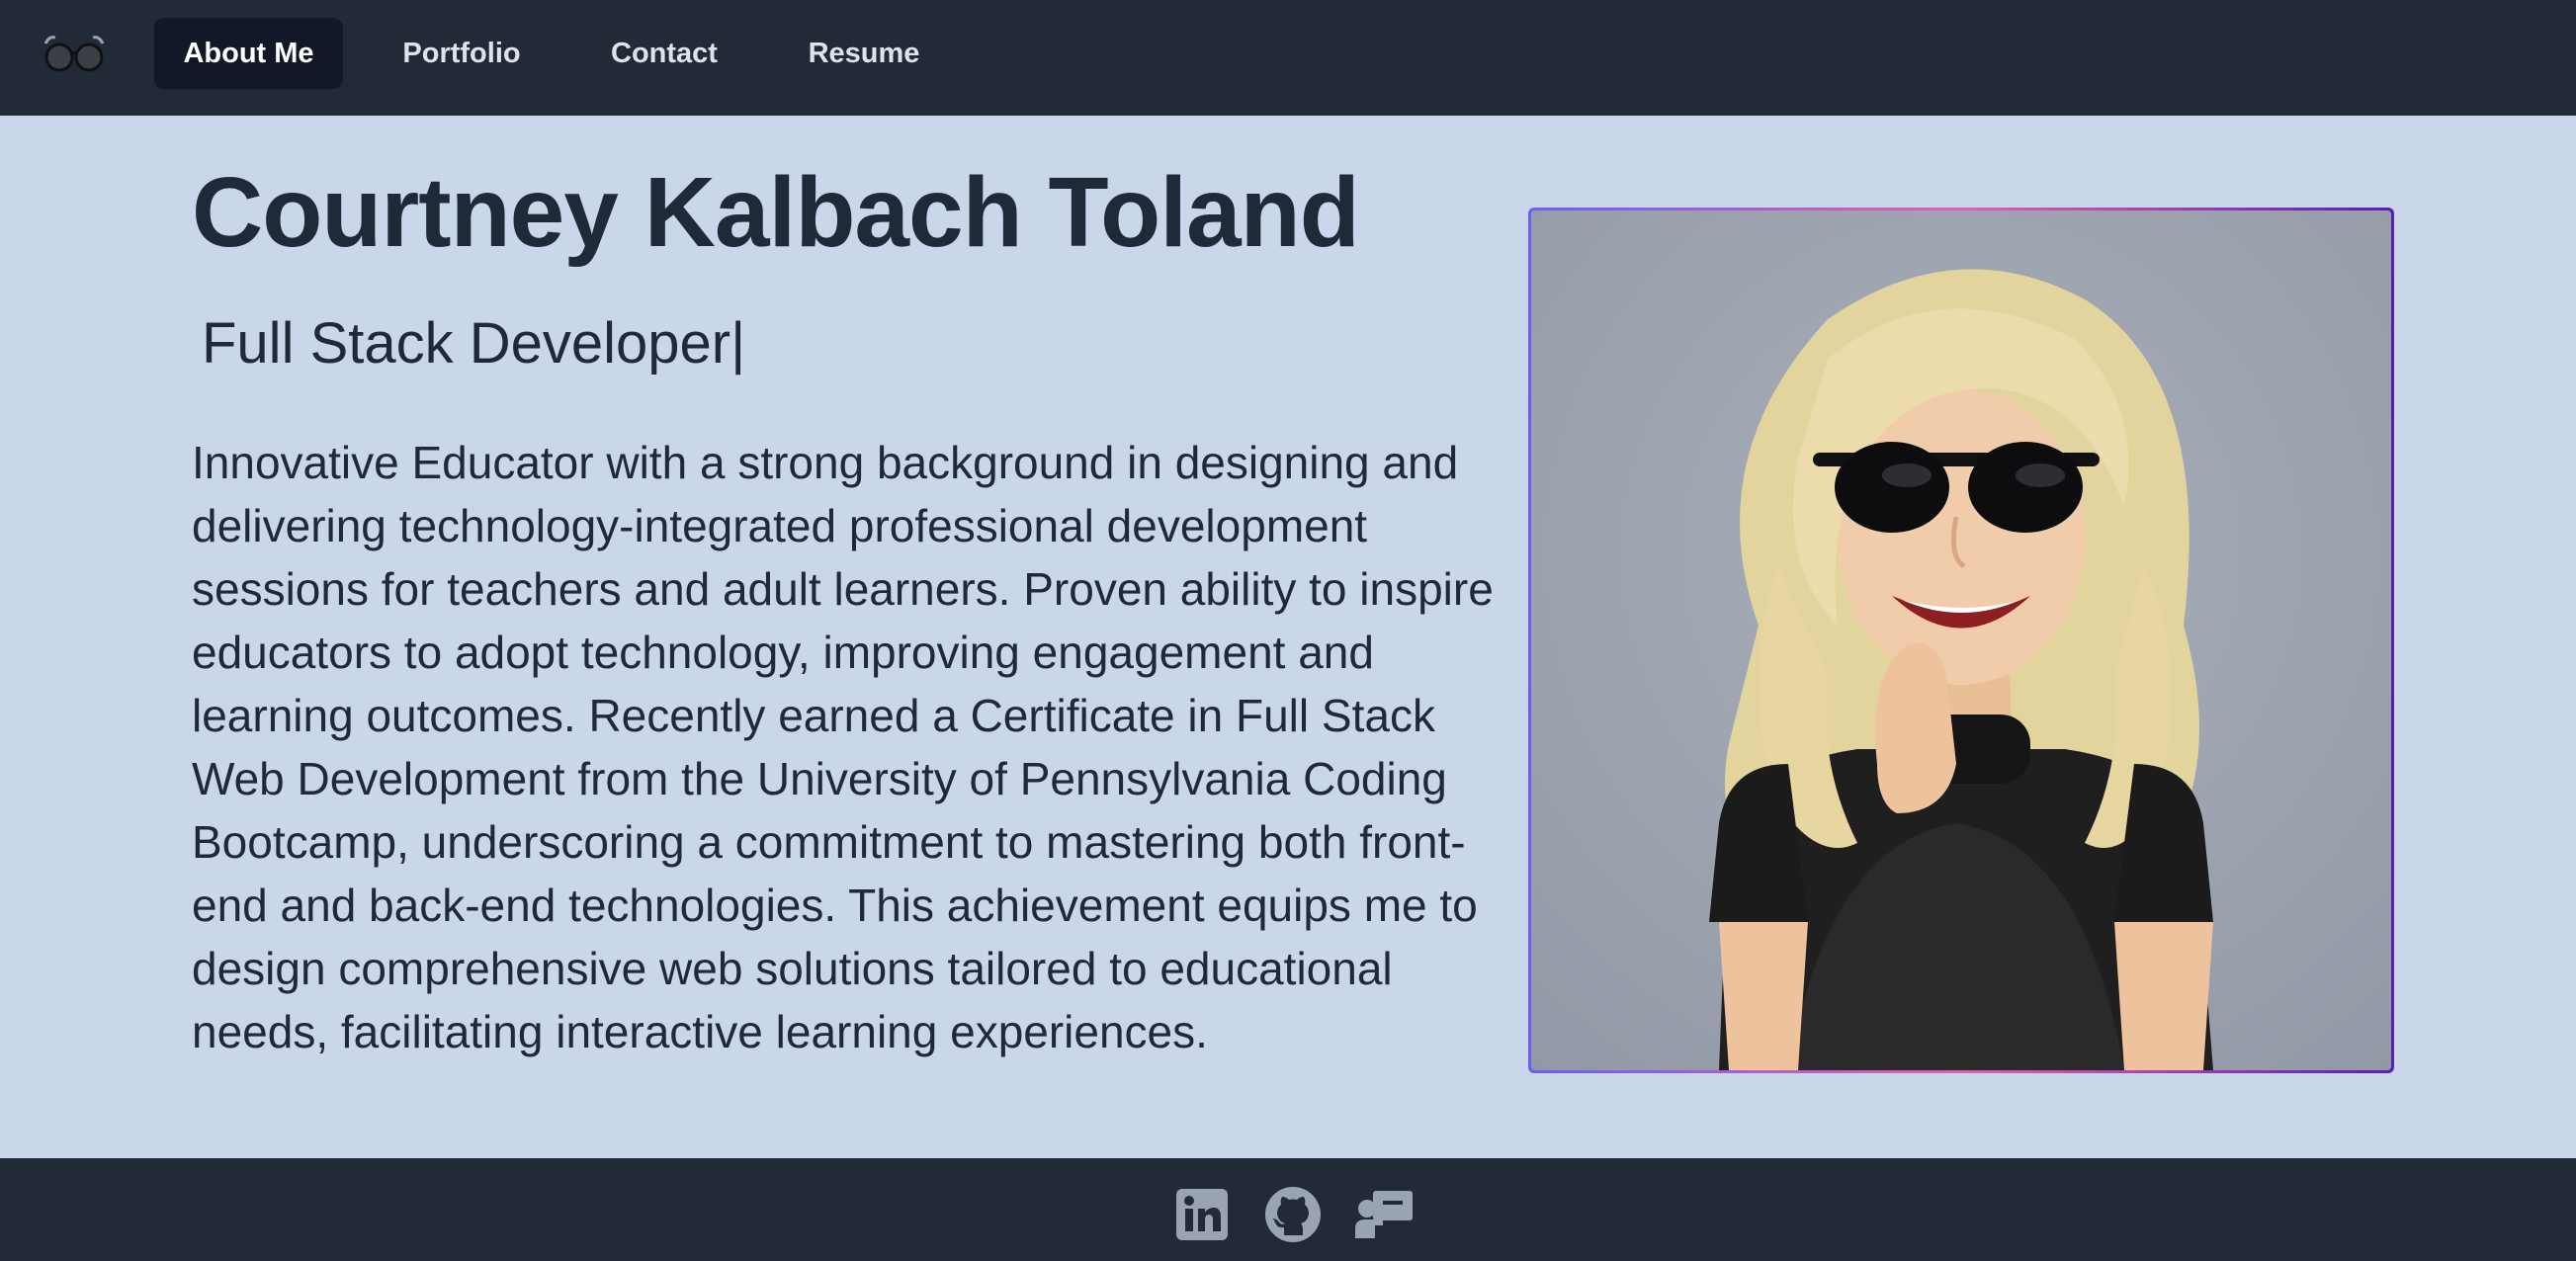  Describe the element at coordinates (1961, 669) in the screenshot. I see `avatar-illustration` at that location.